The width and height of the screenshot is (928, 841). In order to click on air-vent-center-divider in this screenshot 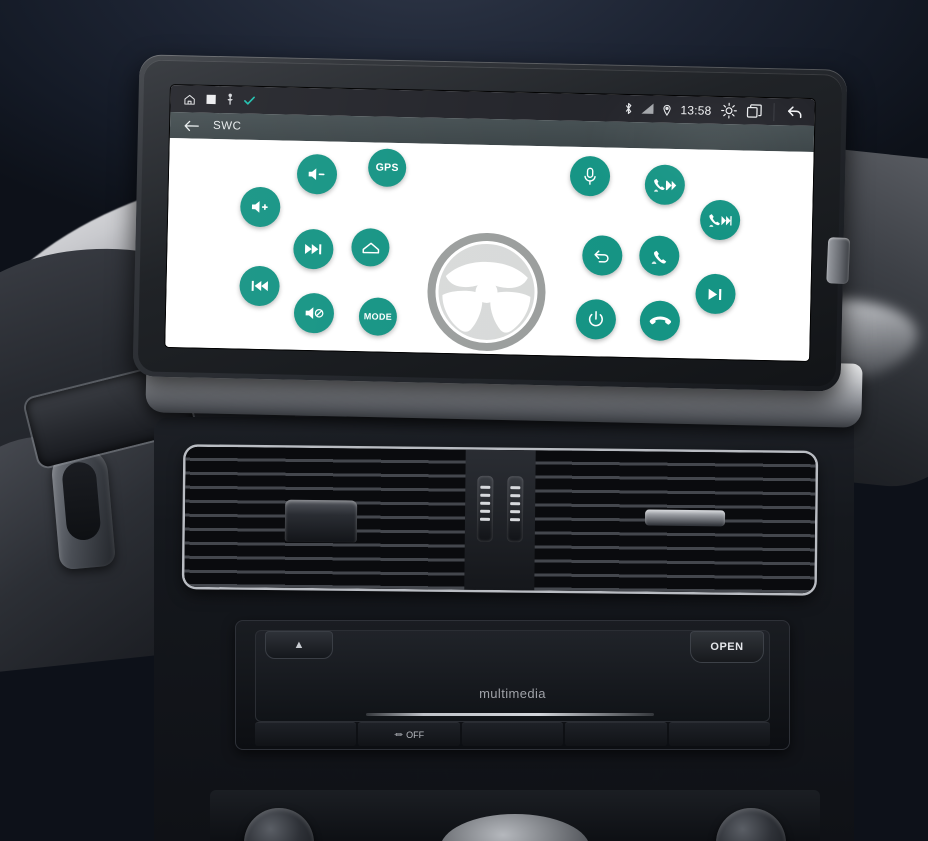, I will do `click(500, 520)`.